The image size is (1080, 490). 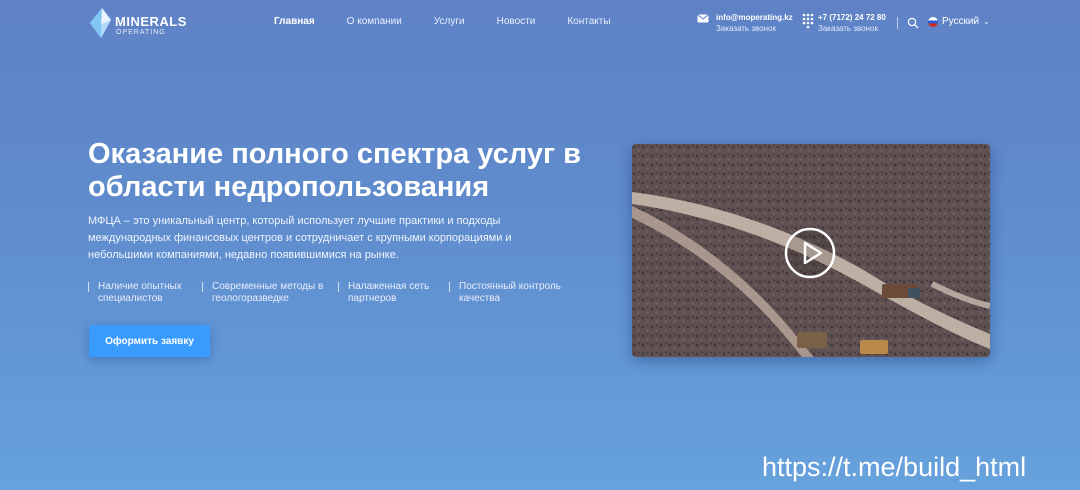 What do you see at coordinates (393, 293) in the screenshot?
I see `feature-item: Налаженная сеть партнеров` at bounding box center [393, 293].